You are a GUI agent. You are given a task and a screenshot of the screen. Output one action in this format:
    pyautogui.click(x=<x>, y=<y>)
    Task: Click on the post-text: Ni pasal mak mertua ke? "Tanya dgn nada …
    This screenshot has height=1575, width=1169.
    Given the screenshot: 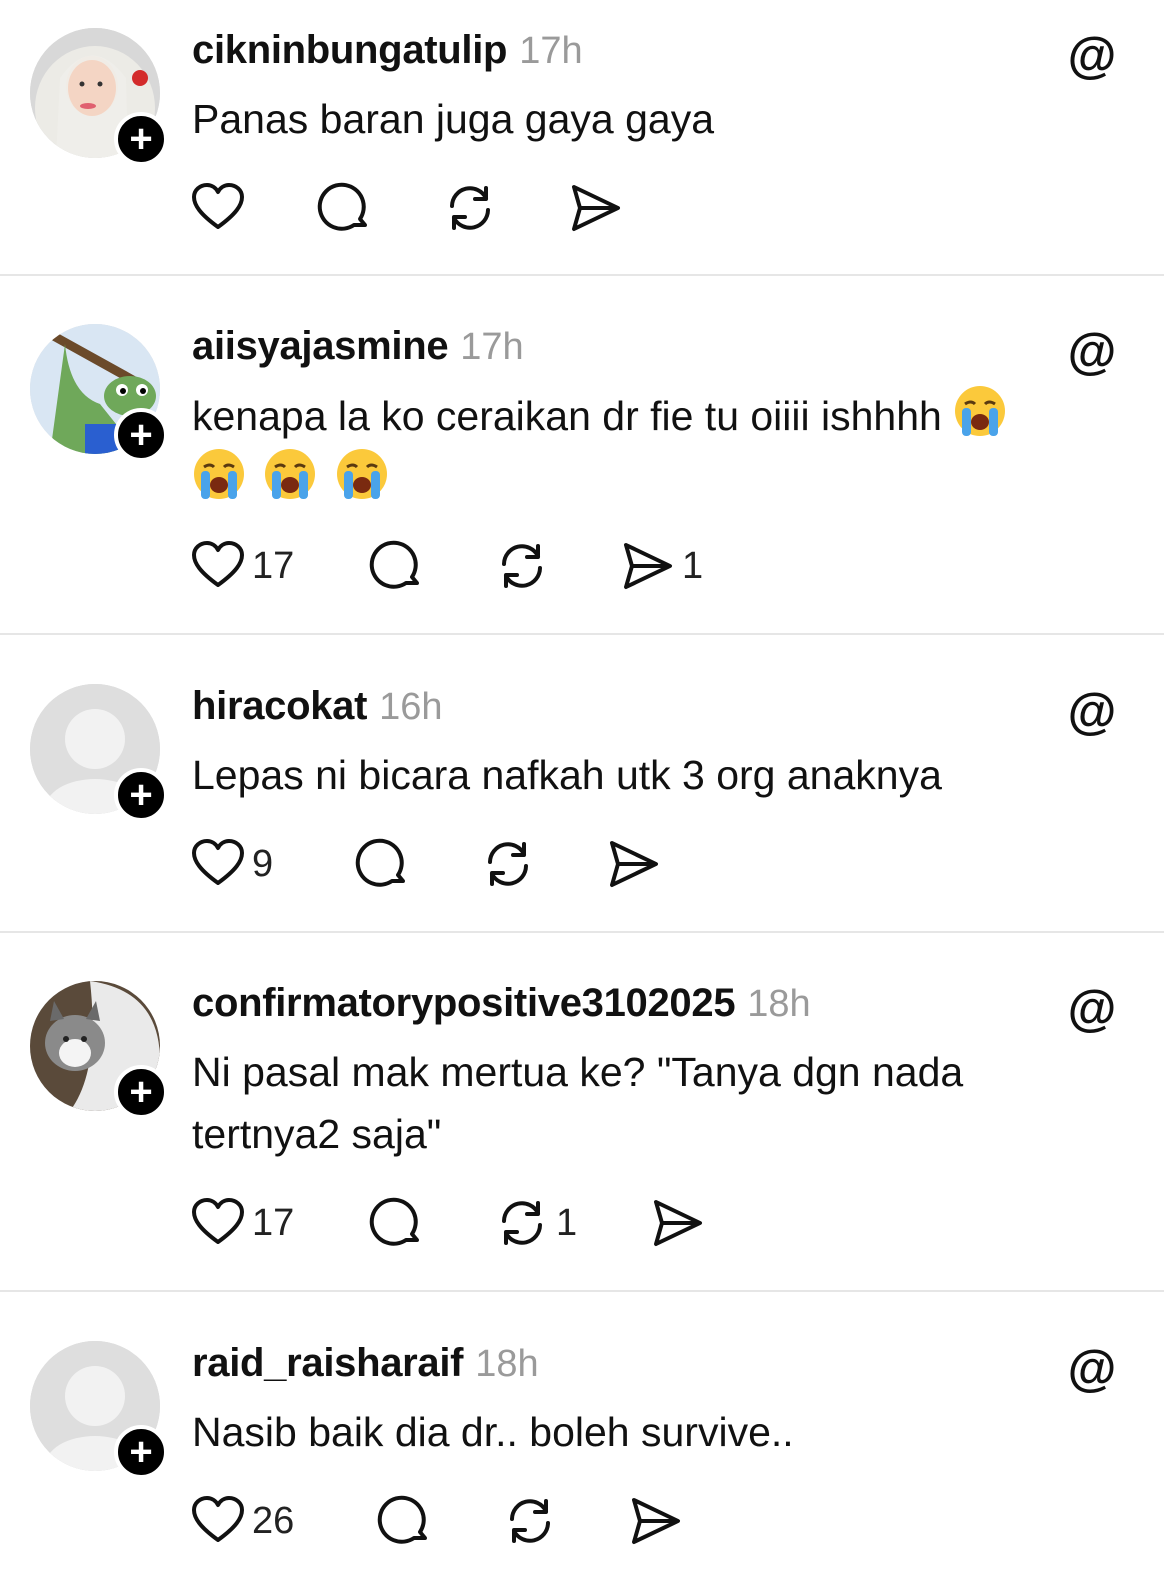 What is the action you would take?
    pyautogui.click(x=627, y=1103)
    